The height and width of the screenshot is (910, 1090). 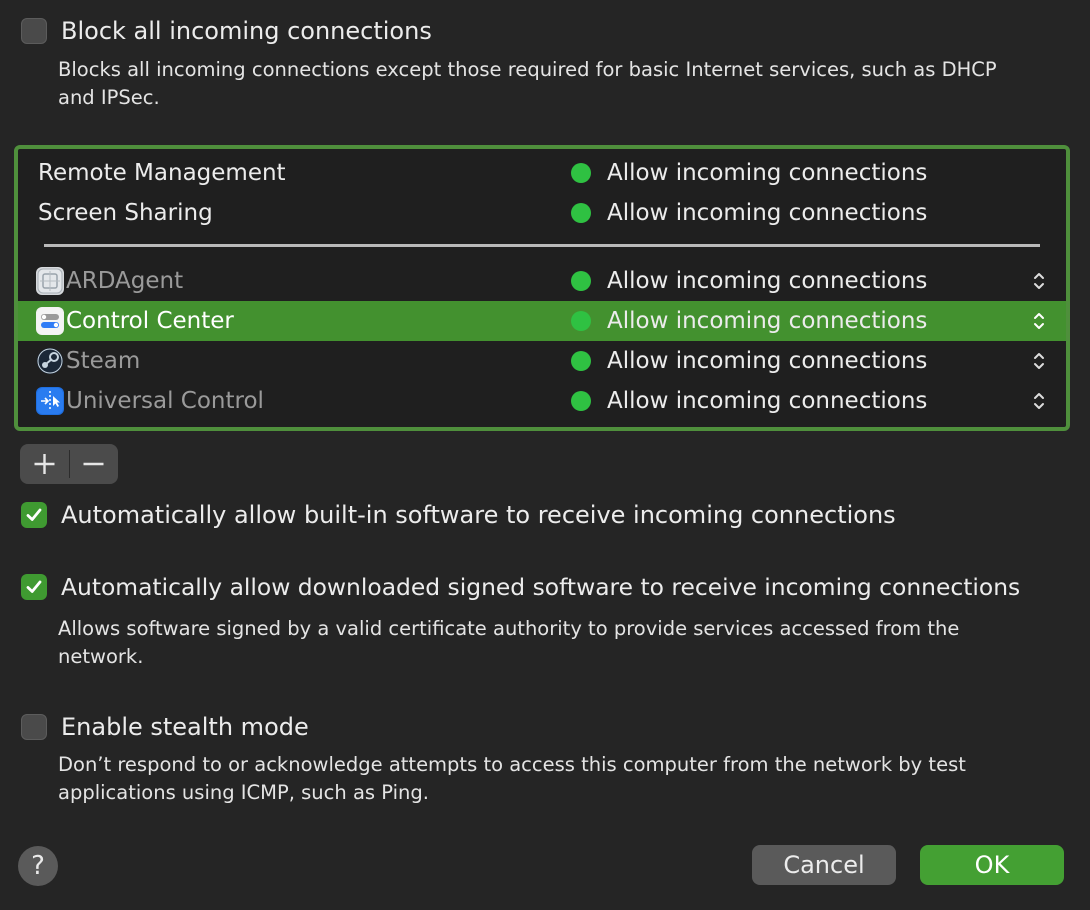 I want to click on block-all-label: Block all incoming connections, so click(x=246, y=31).